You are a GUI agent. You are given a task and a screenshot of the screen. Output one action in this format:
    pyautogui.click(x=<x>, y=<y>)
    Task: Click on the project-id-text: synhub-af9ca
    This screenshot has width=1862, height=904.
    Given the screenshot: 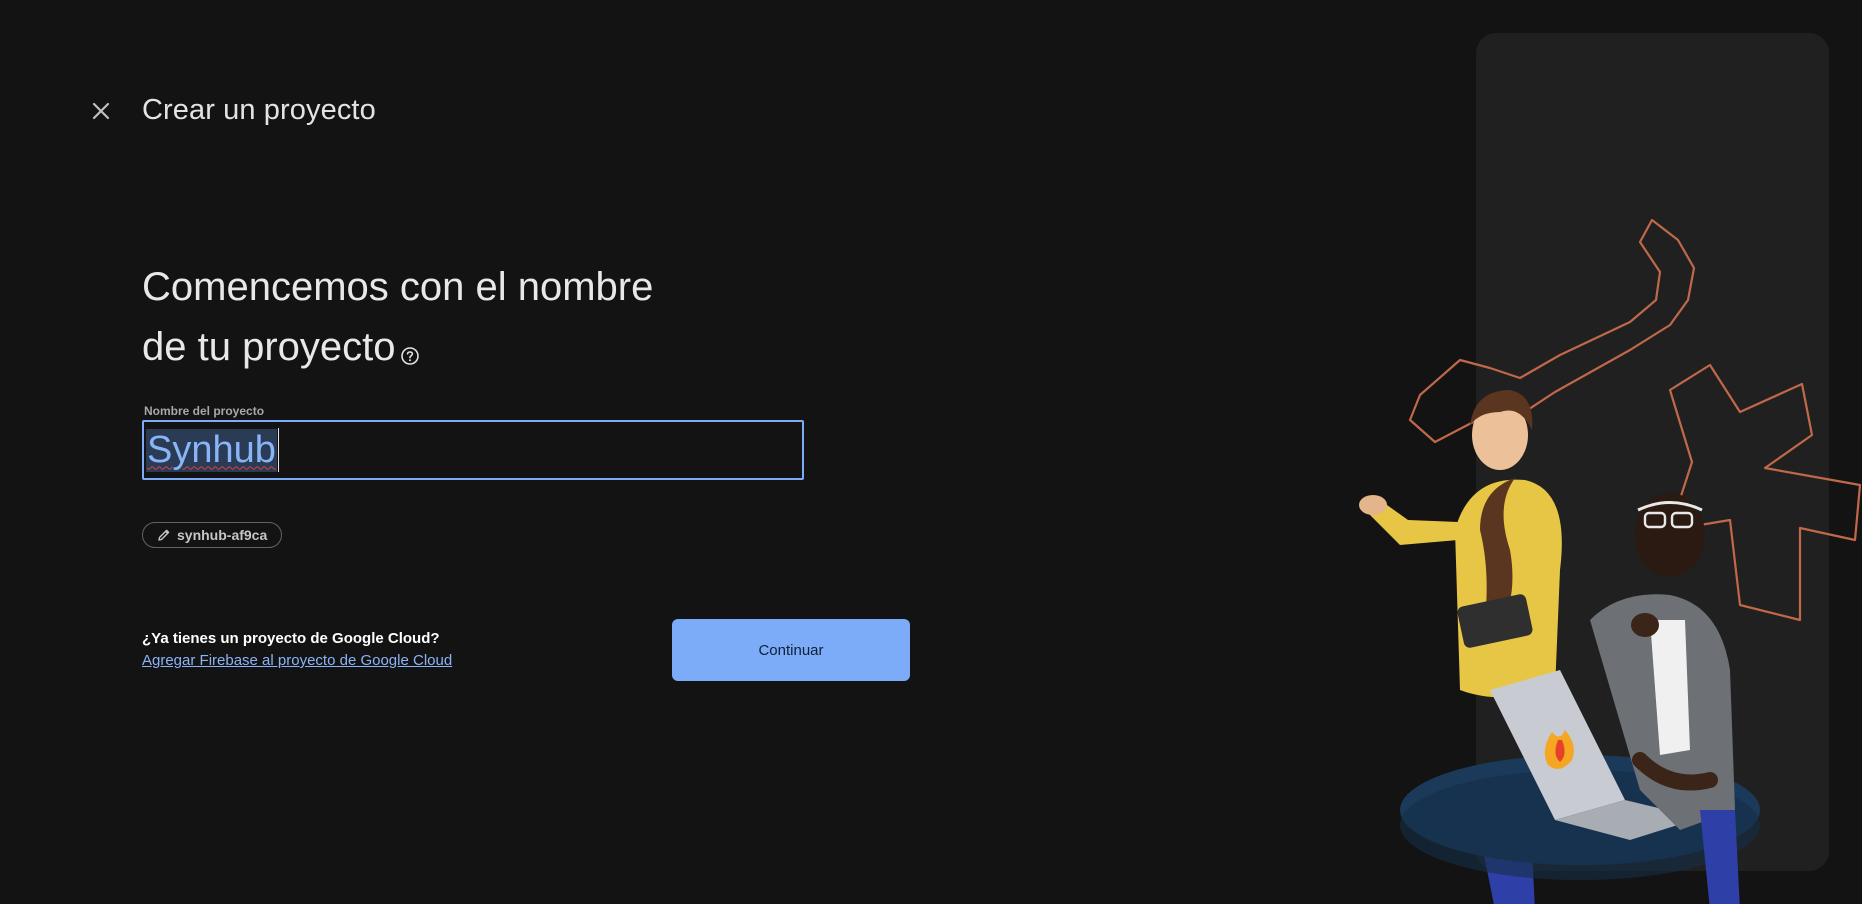 What is the action you would take?
    pyautogui.click(x=222, y=535)
    